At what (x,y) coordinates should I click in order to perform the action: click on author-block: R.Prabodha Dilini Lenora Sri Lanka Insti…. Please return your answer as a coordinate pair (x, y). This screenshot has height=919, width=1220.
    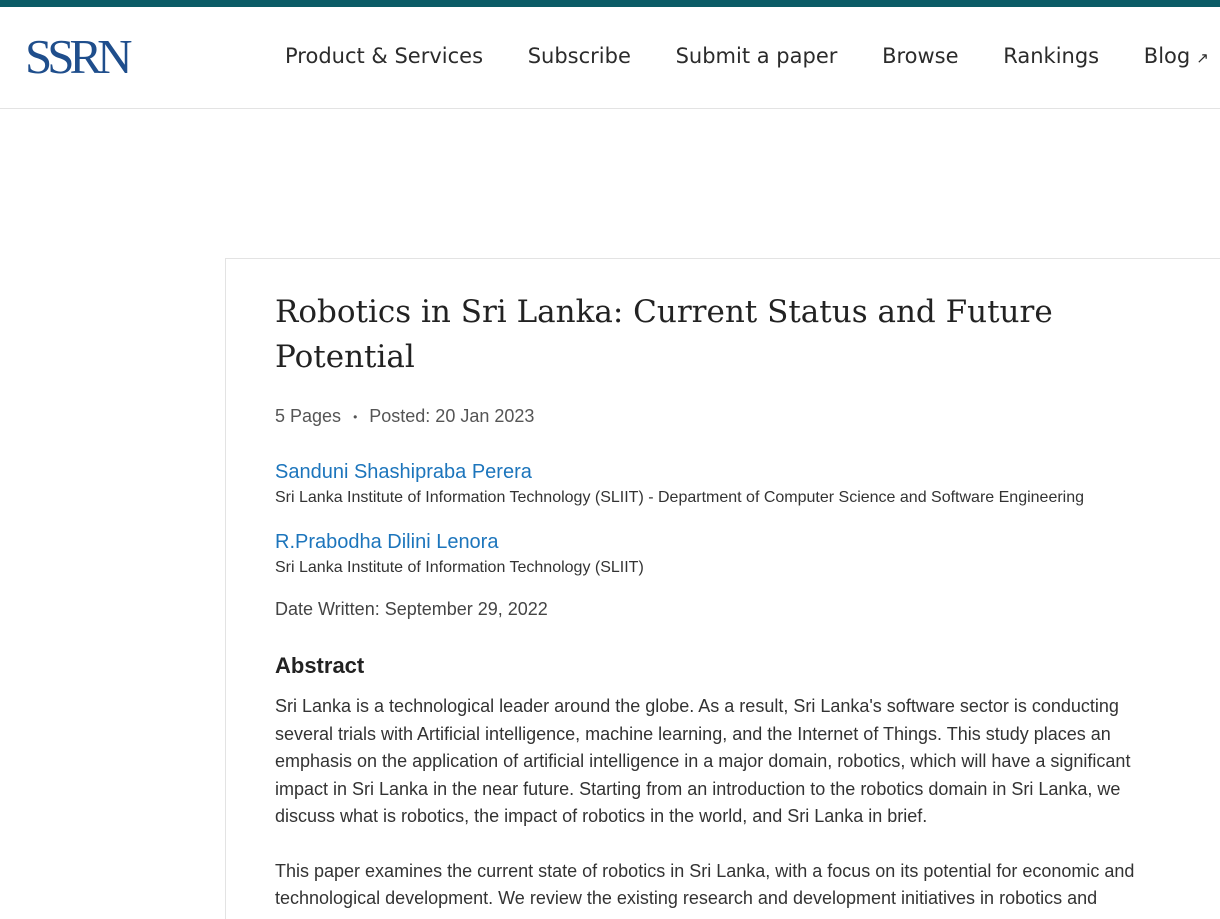
    Looking at the image, I should click on (725, 554).